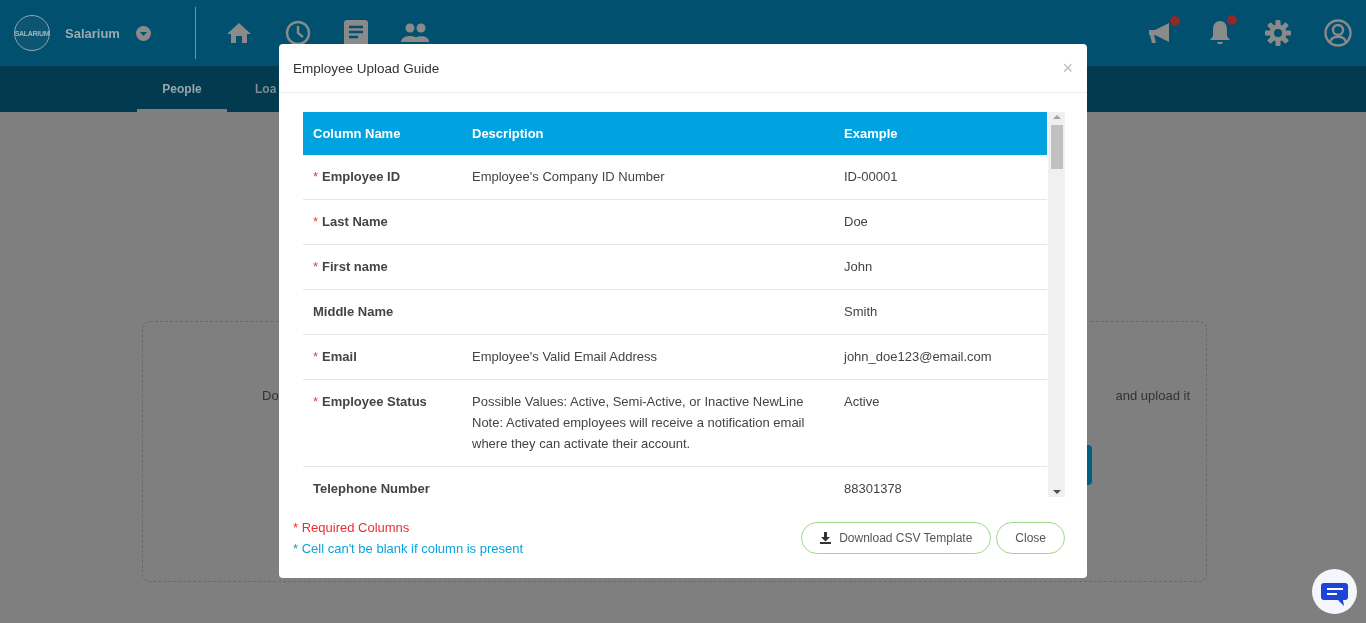 This screenshot has height=623, width=1366. What do you see at coordinates (1334, 591) in the screenshot?
I see `chat-button` at bounding box center [1334, 591].